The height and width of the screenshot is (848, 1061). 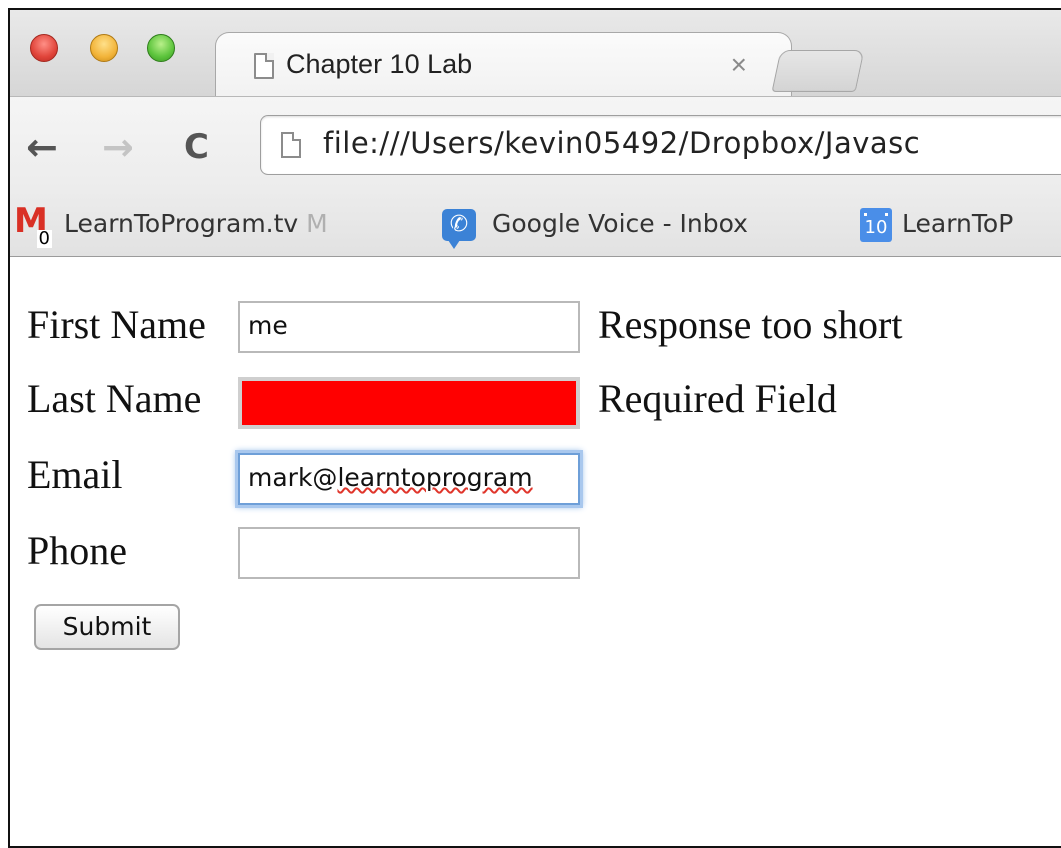 What do you see at coordinates (264, 66) in the screenshot?
I see `document-icon` at bounding box center [264, 66].